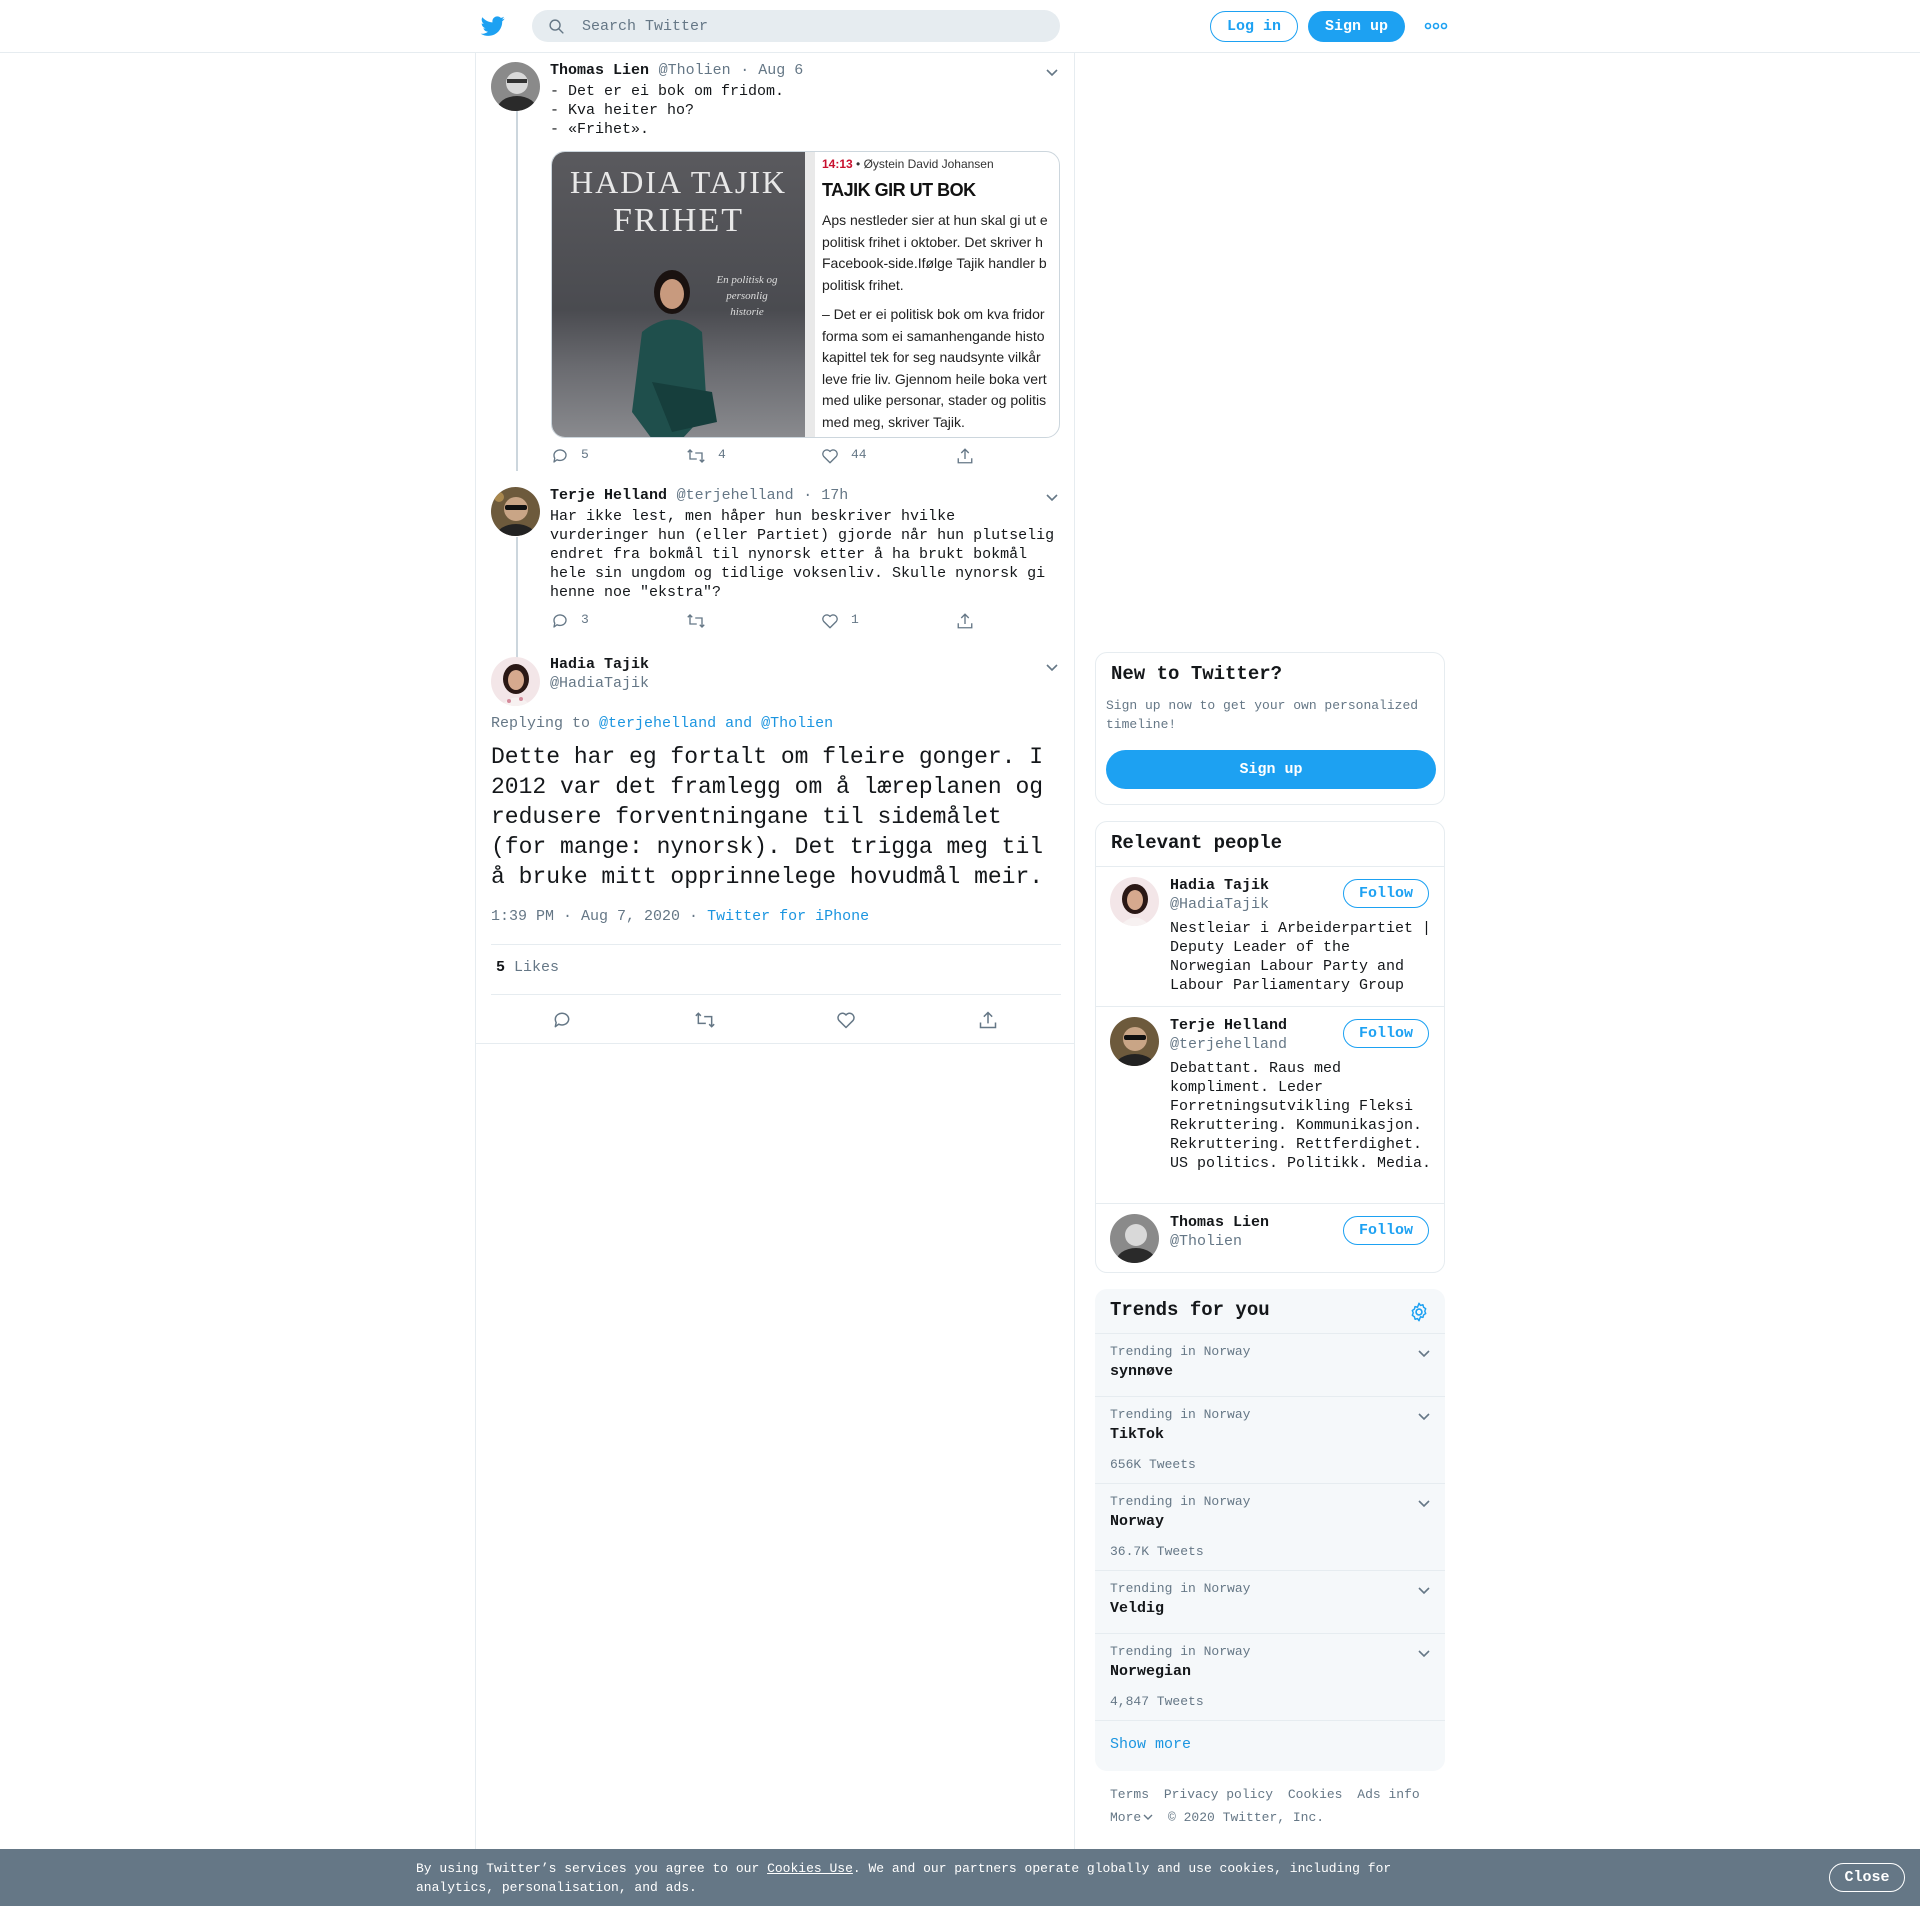  I want to click on replying-to-users: @terjehelland and @Tholien, so click(716, 723).